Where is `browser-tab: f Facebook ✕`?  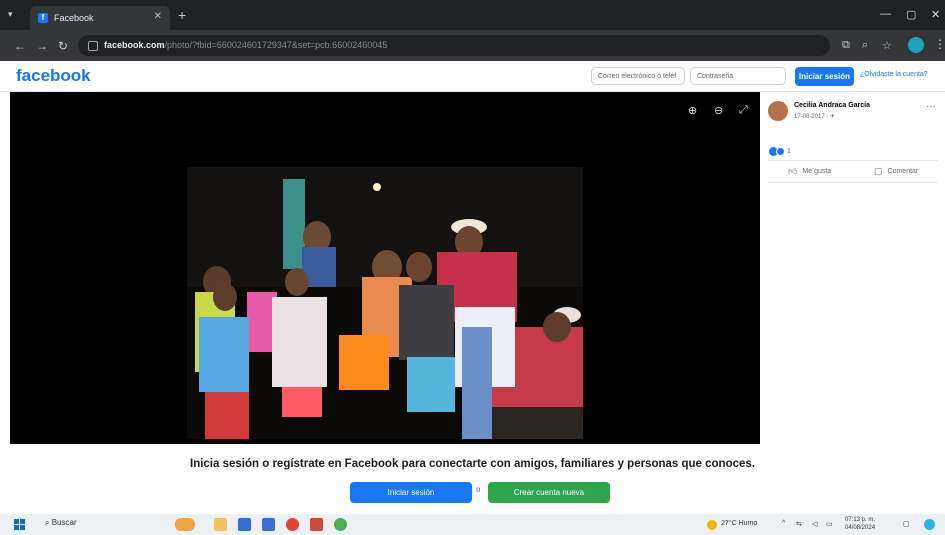 browser-tab: f Facebook ✕ is located at coordinates (100, 18).